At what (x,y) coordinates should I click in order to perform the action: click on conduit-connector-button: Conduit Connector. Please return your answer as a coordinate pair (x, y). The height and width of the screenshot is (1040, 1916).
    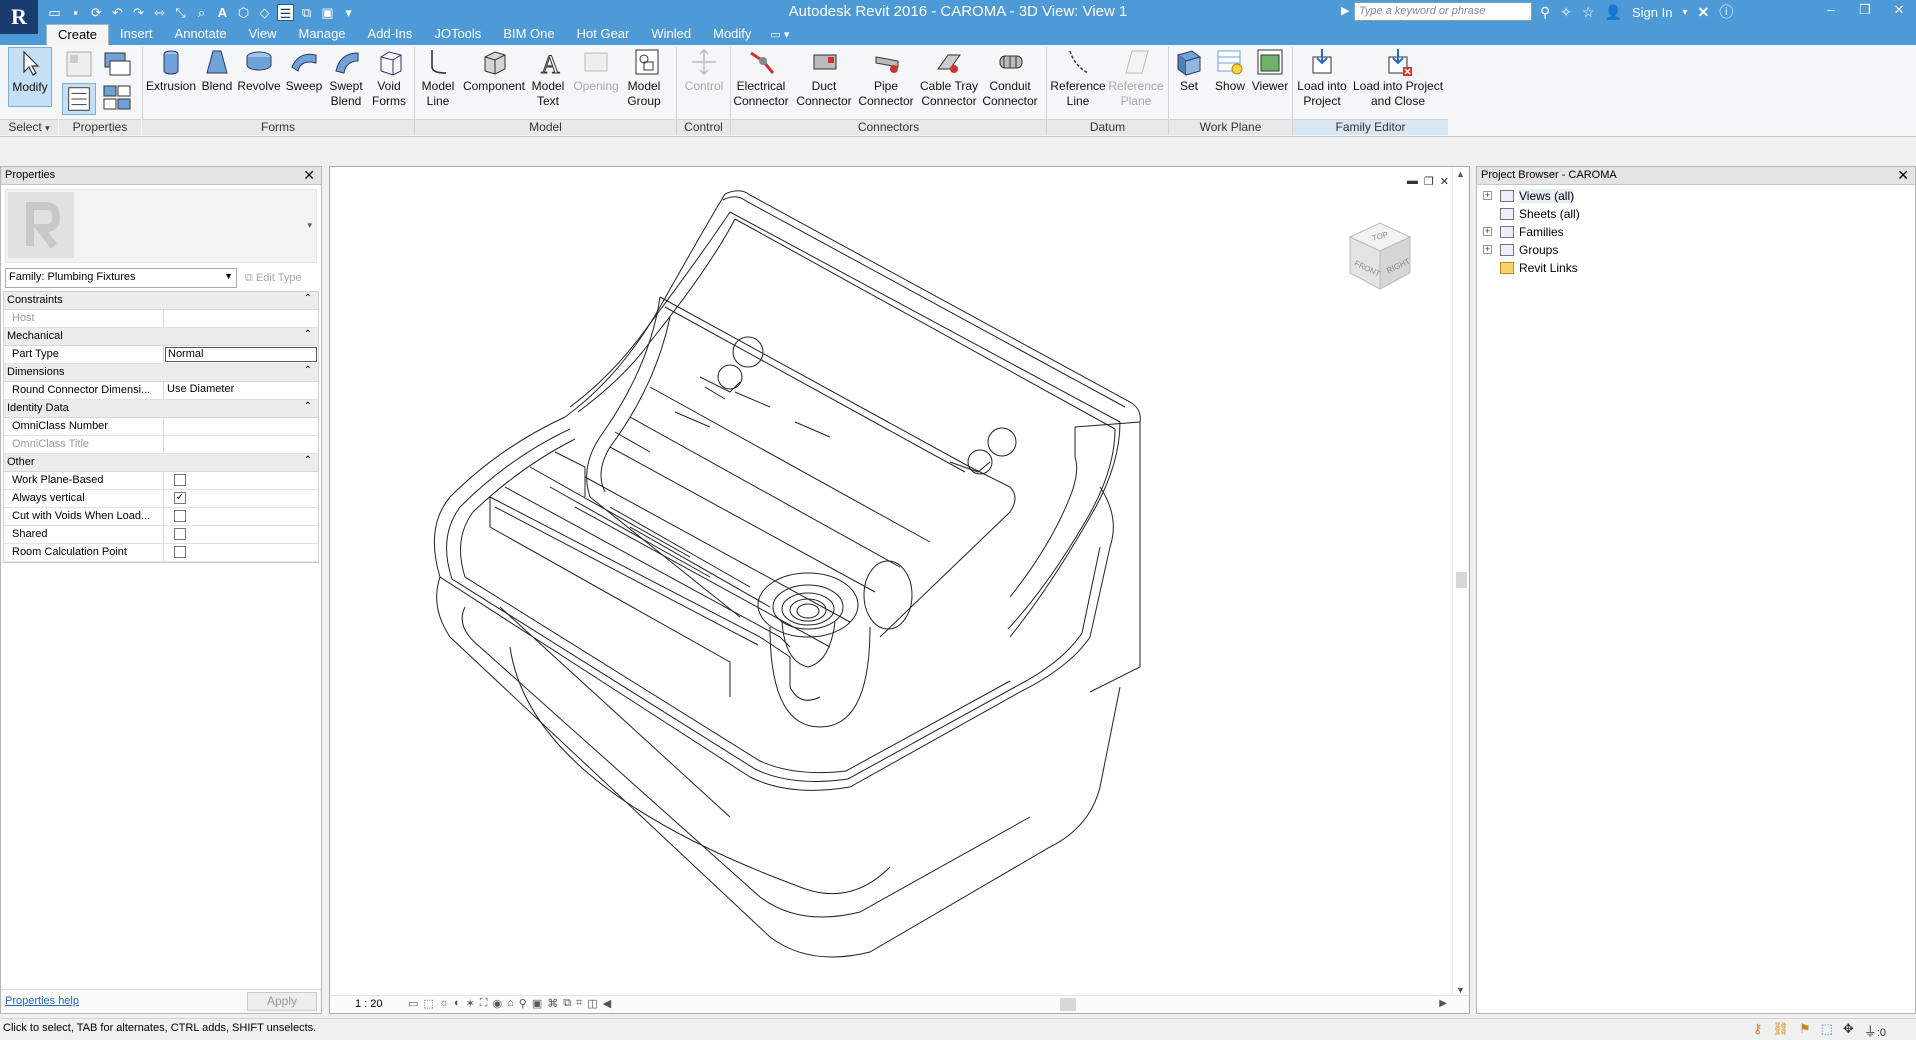
    Looking at the image, I should click on (1011, 78).